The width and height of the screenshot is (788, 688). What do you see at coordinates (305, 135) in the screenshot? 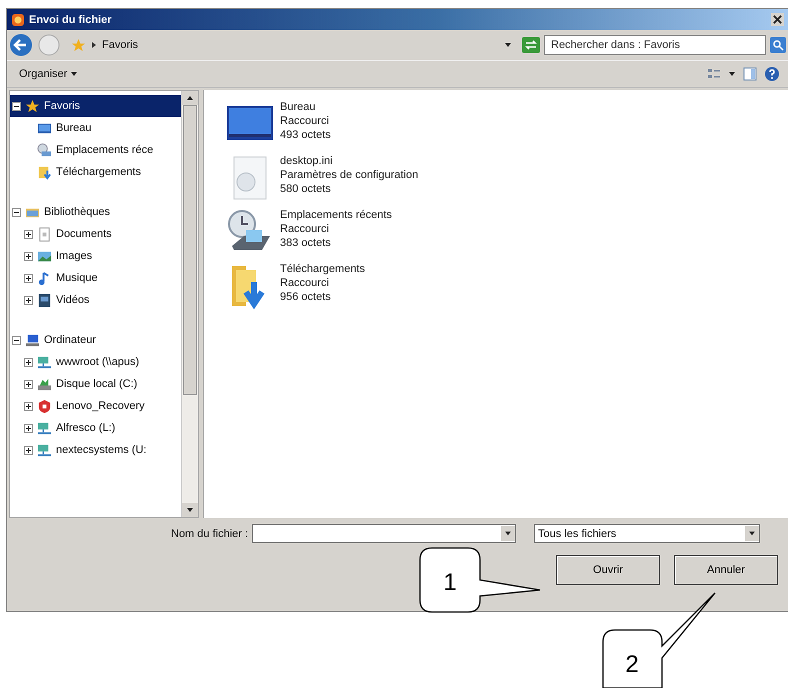
I see `file-size: 493 octets` at bounding box center [305, 135].